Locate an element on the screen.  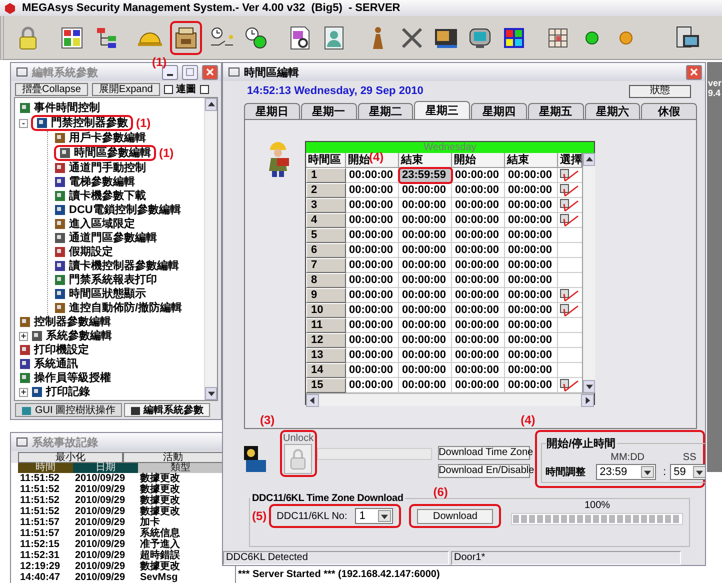
tree-item-label: 電梯參數編輯 is located at coordinates (102, 182).